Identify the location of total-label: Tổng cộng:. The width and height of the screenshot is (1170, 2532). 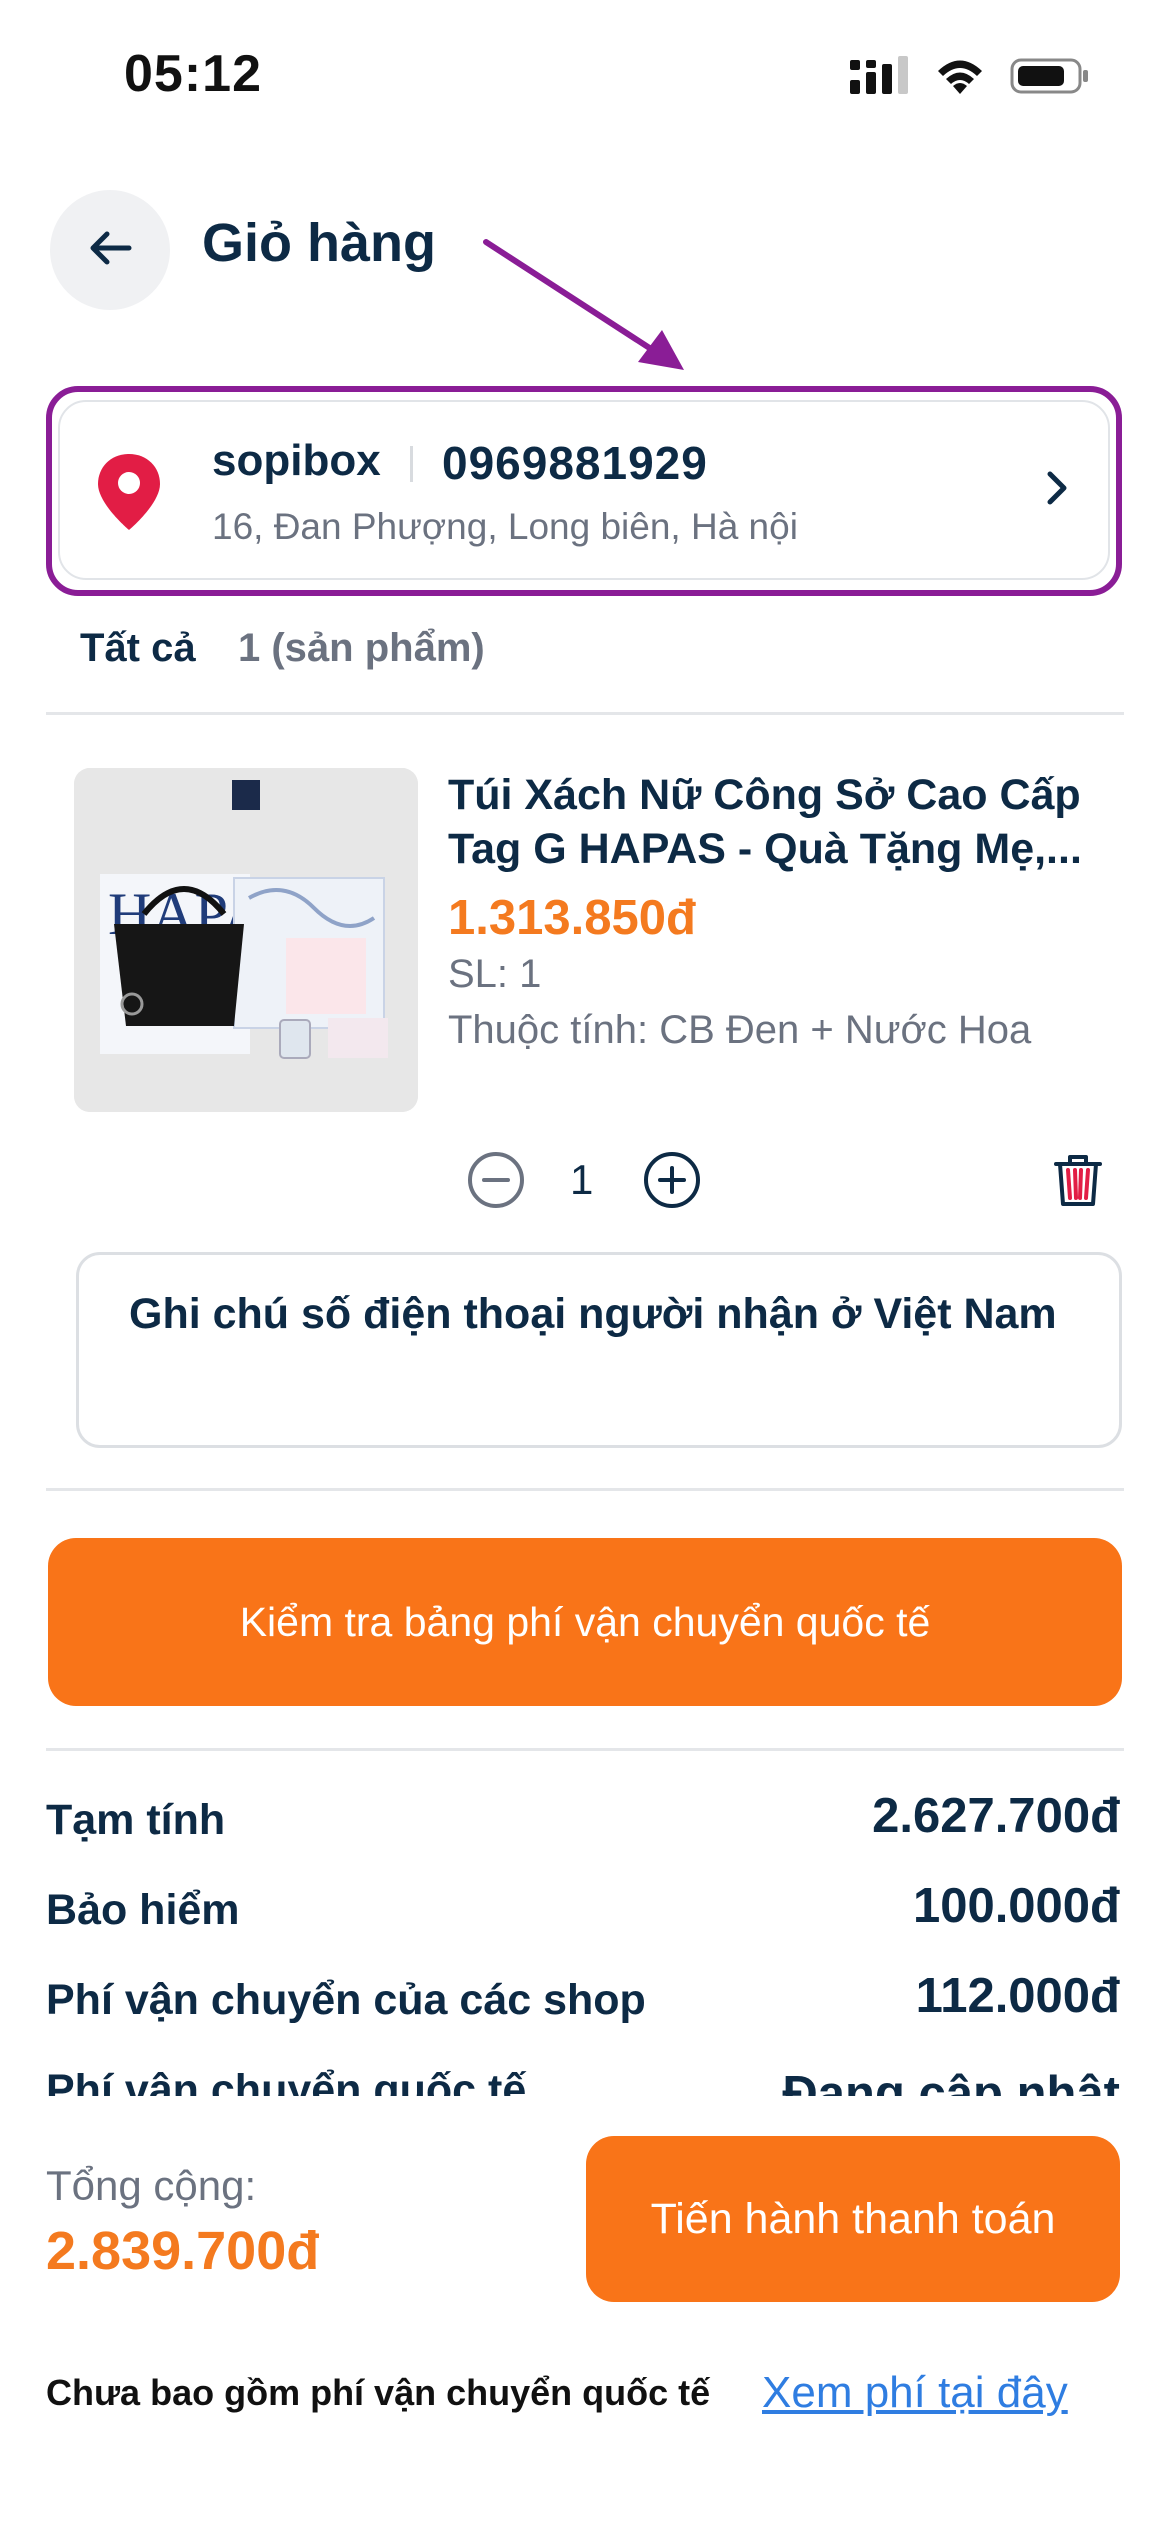
(151, 2185).